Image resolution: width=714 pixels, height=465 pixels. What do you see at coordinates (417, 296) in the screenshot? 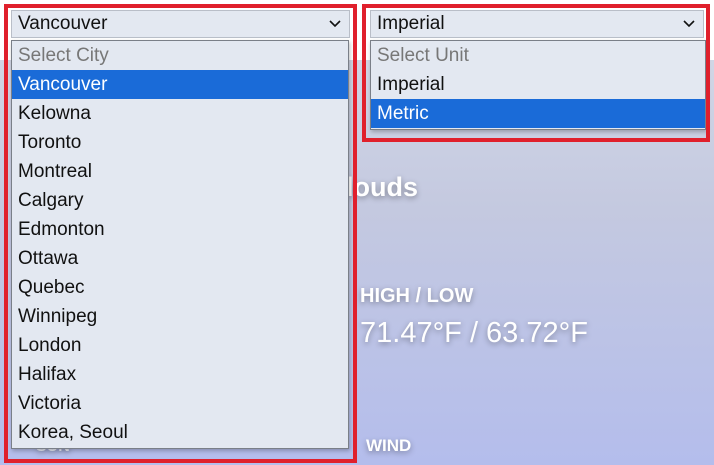
I see `high-low-label: HIGH / LOW` at bounding box center [417, 296].